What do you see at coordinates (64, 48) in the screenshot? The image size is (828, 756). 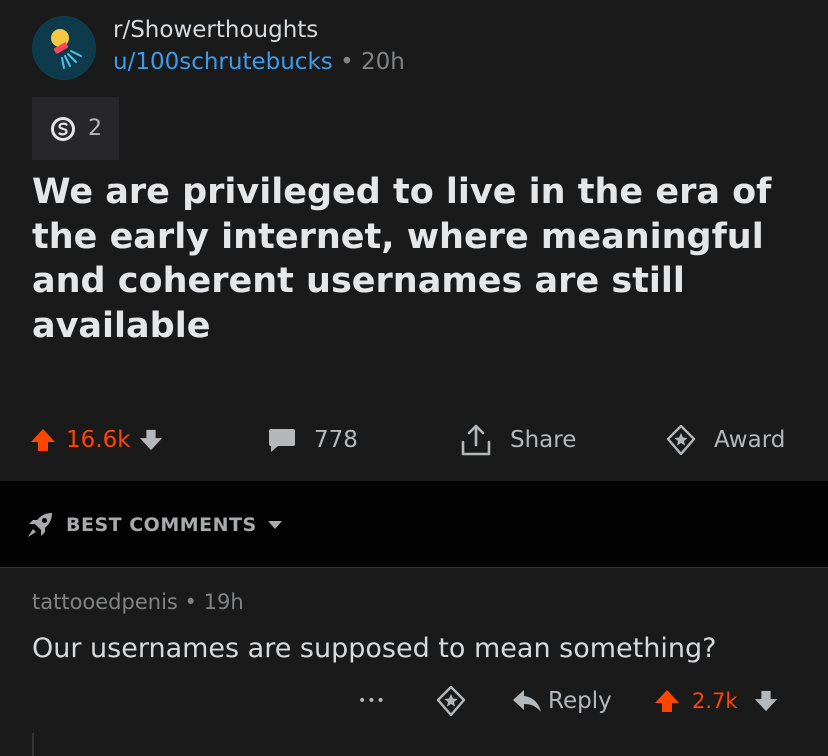 I see `subreddit-avatar-icon` at bounding box center [64, 48].